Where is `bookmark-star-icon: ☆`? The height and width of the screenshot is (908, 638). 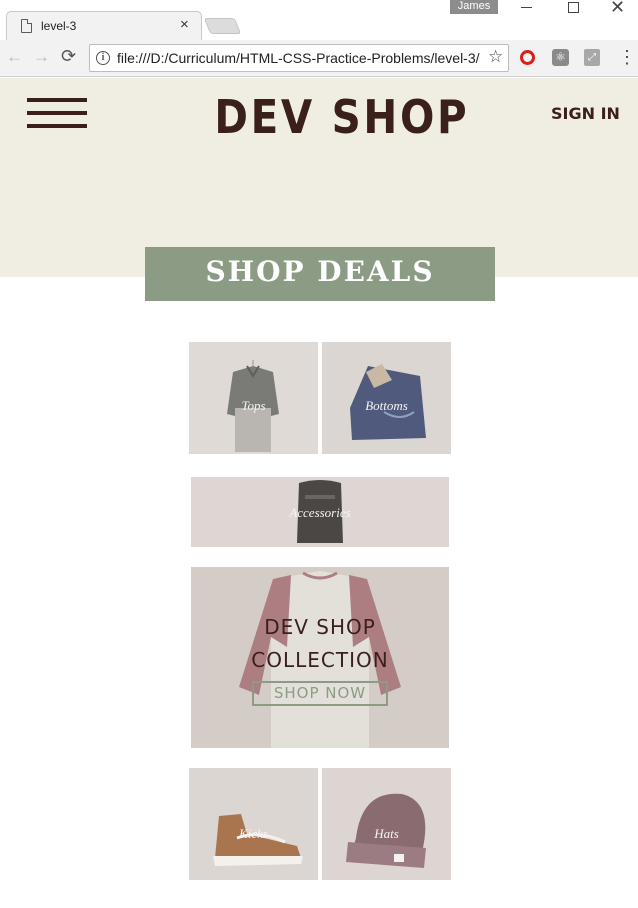
bookmark-star-icon: ☆ is located at coordinates (495, 57).